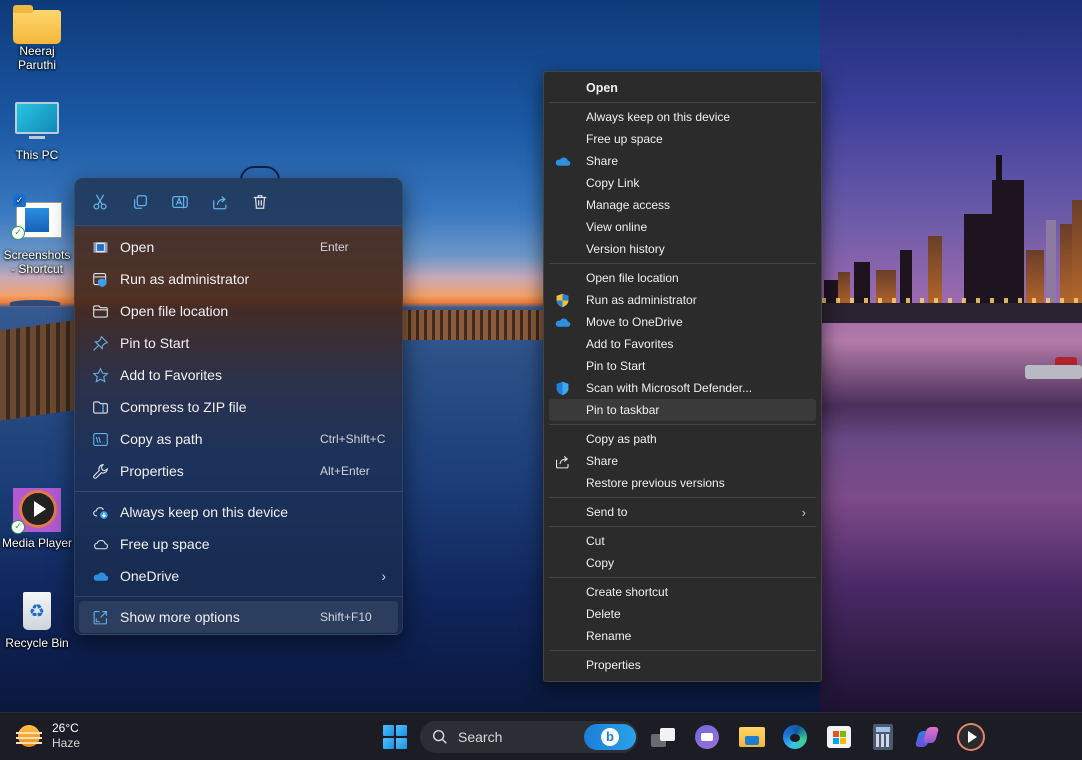 This screenshot has width=1082, height=760. What do you see at coordinates (1053, 368) in the screenshot?
I see `wallpaper-boat` at bounding box center [1053, 368].